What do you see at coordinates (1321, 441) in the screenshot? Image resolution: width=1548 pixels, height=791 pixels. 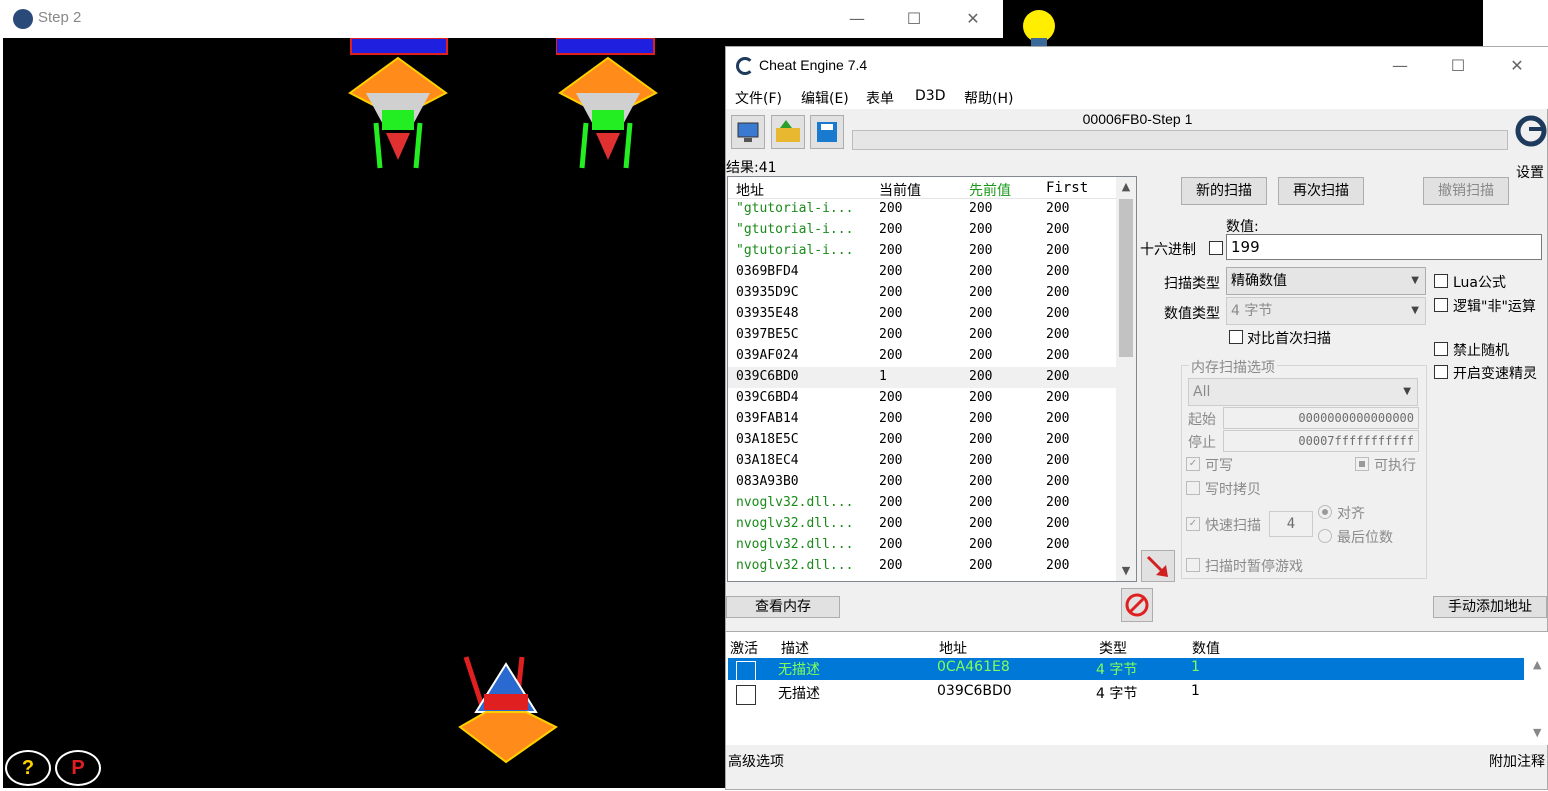 I see `stop-address-input: 00007fffffffffff` at bounding box center [1321, 441].